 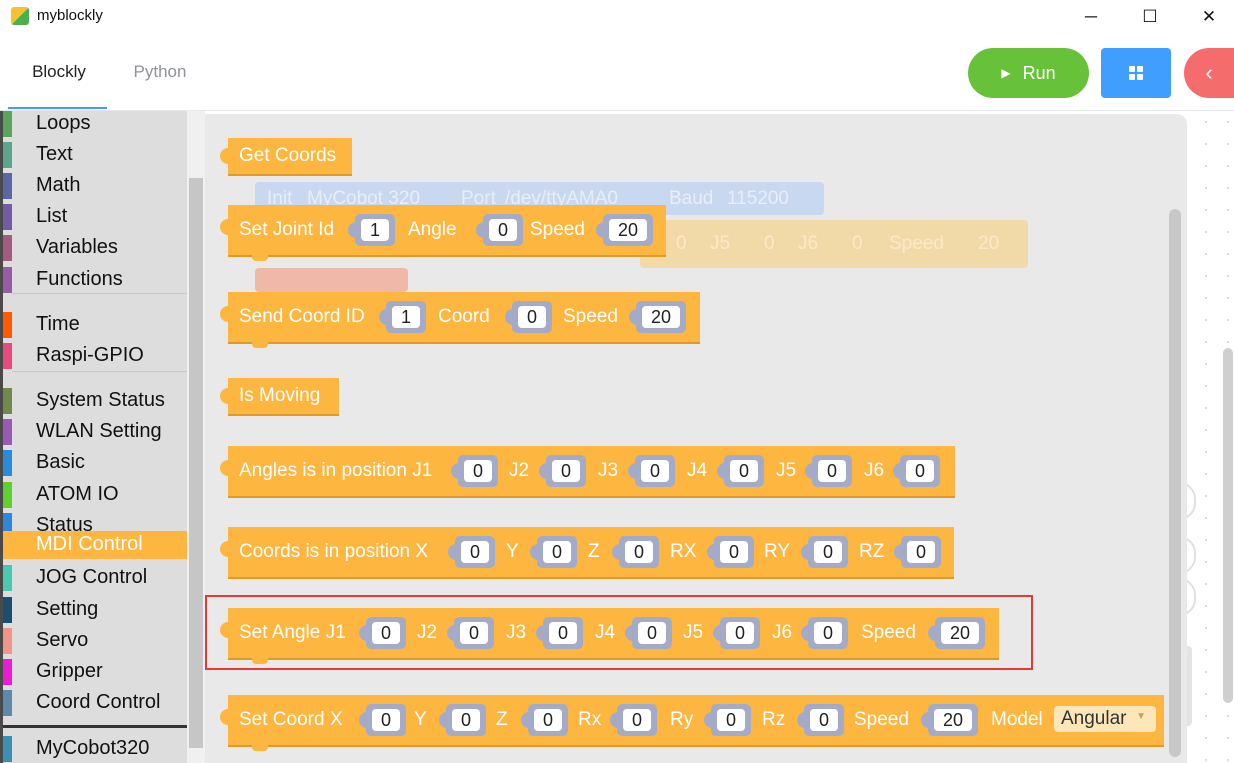 What do you see at coordinates (1091, 17) in the screenshot?
I see `minimize-button: ─` at bounding box center [1091, 17].